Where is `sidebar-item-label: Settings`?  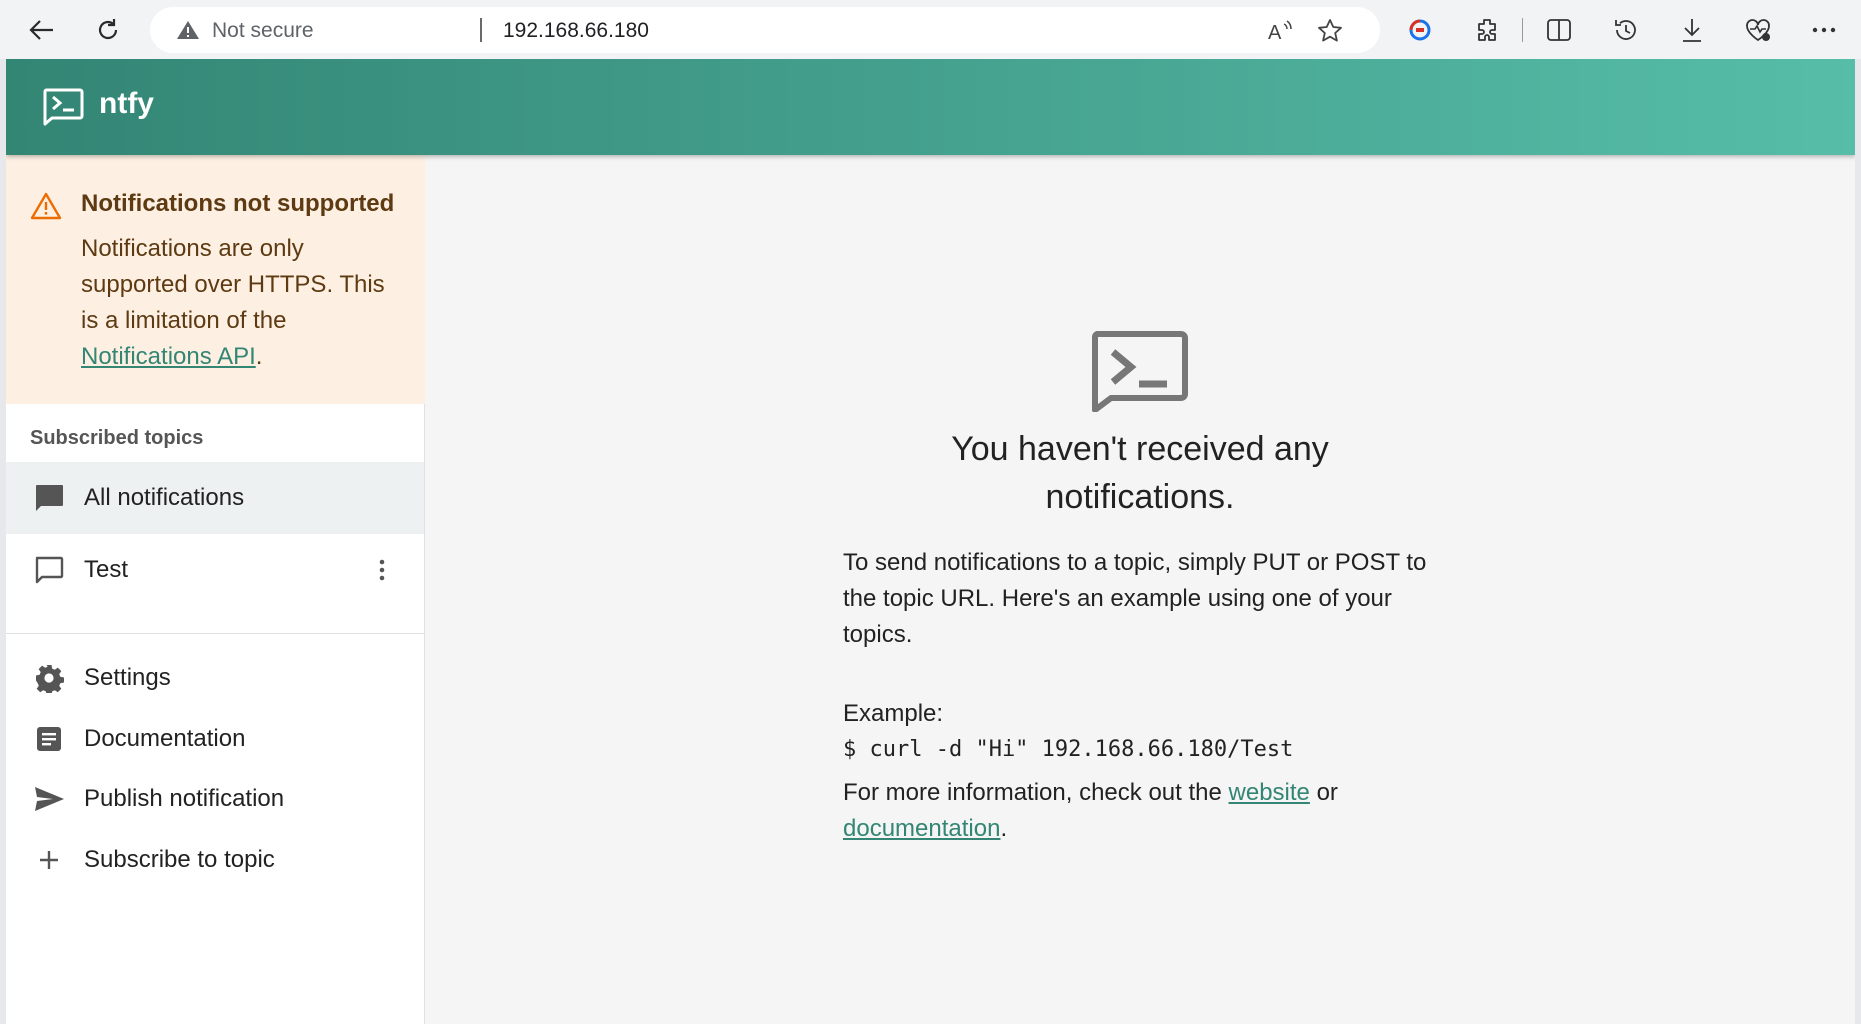
sidebar-item-label: Settings is located at coordinates (127, 677).